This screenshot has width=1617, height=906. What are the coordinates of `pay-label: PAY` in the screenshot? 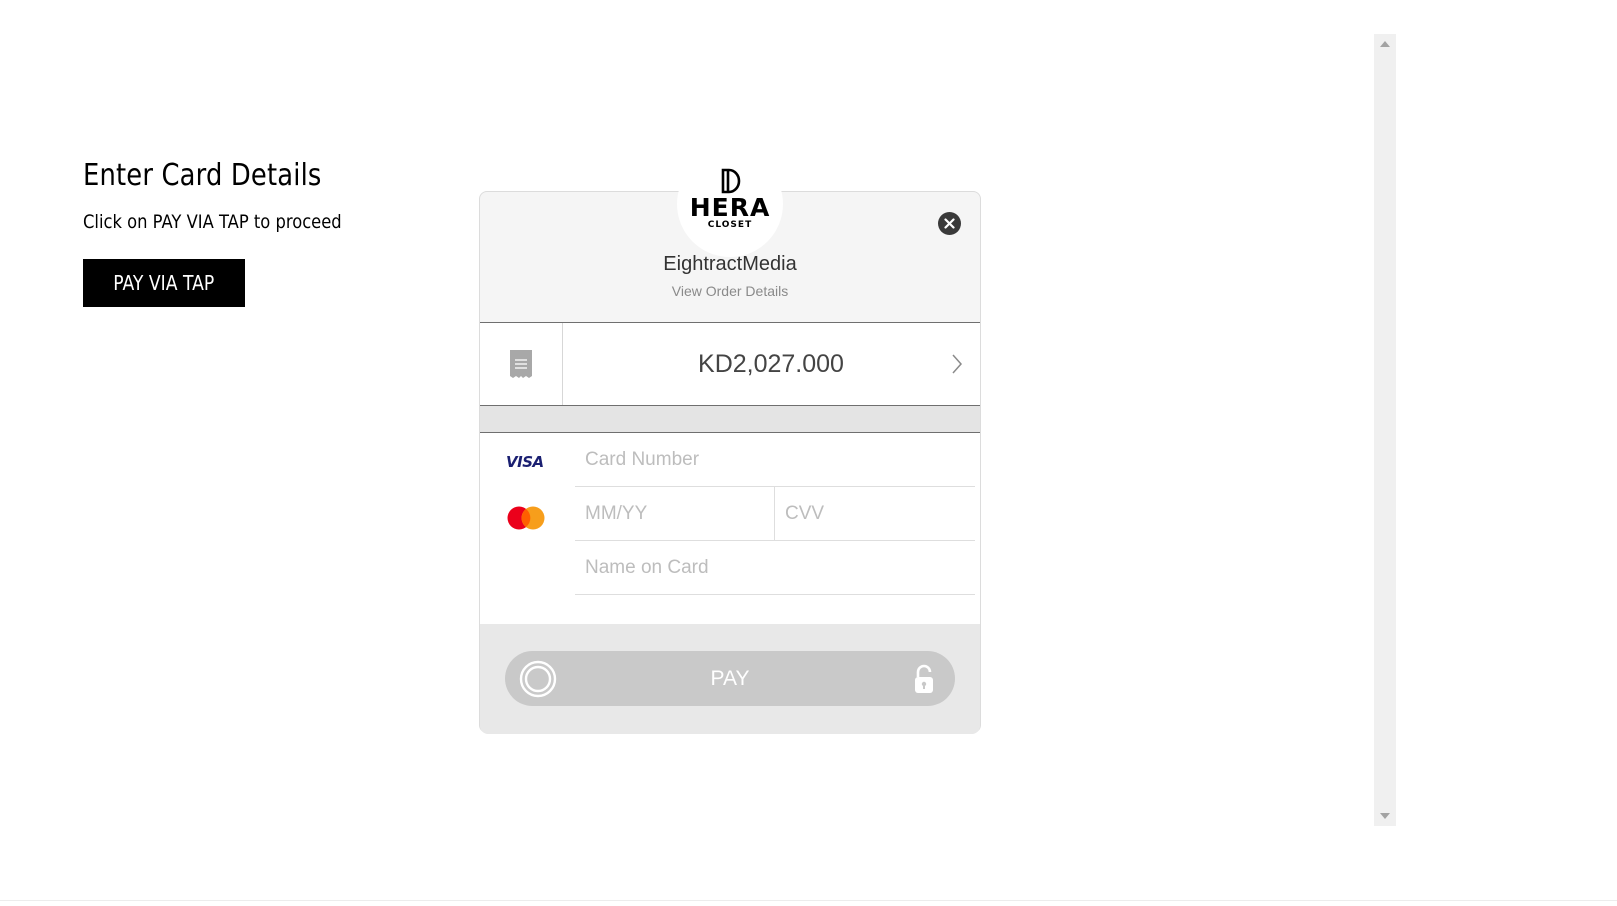 It's located at (730, 678).